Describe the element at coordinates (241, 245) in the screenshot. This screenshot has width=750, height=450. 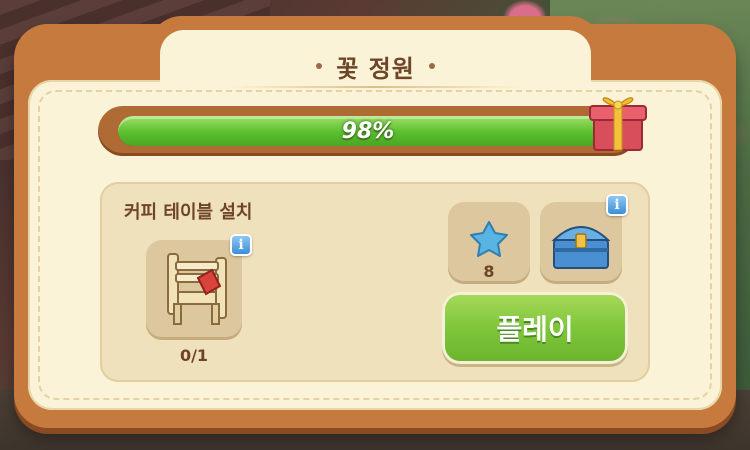
I see `item-info-icon: i` at that location.